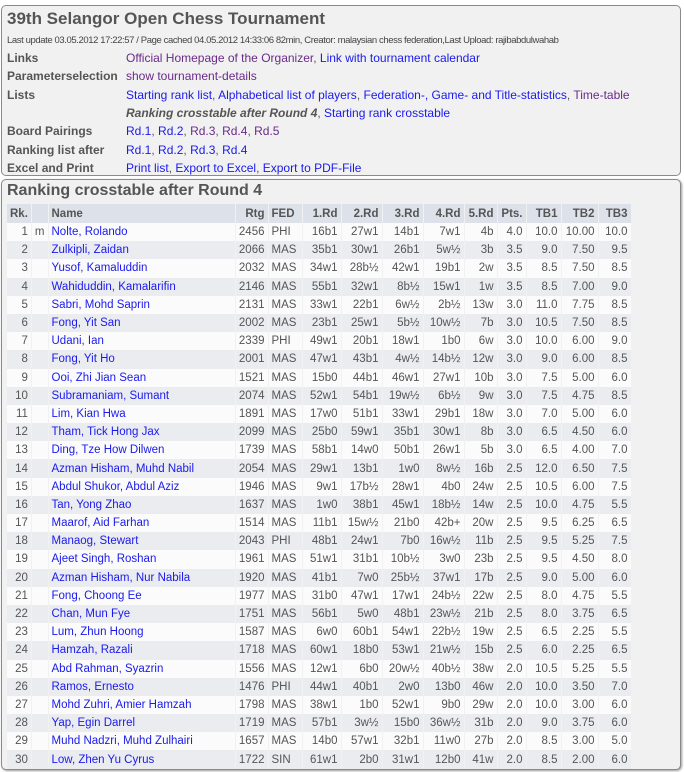 The image size is (684, 772). What do you see at coordinates (361, 686) in the screenshot?
I see `cell-2rd: 40b1` at bounding box center [361, 686].